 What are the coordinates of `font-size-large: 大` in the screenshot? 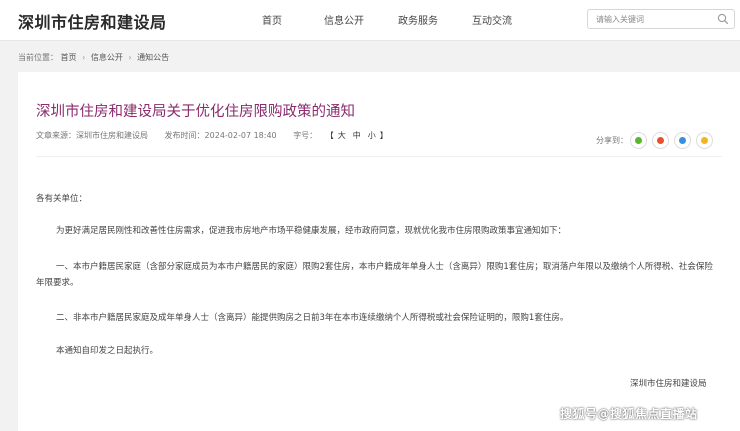 It's located at (342, 135).